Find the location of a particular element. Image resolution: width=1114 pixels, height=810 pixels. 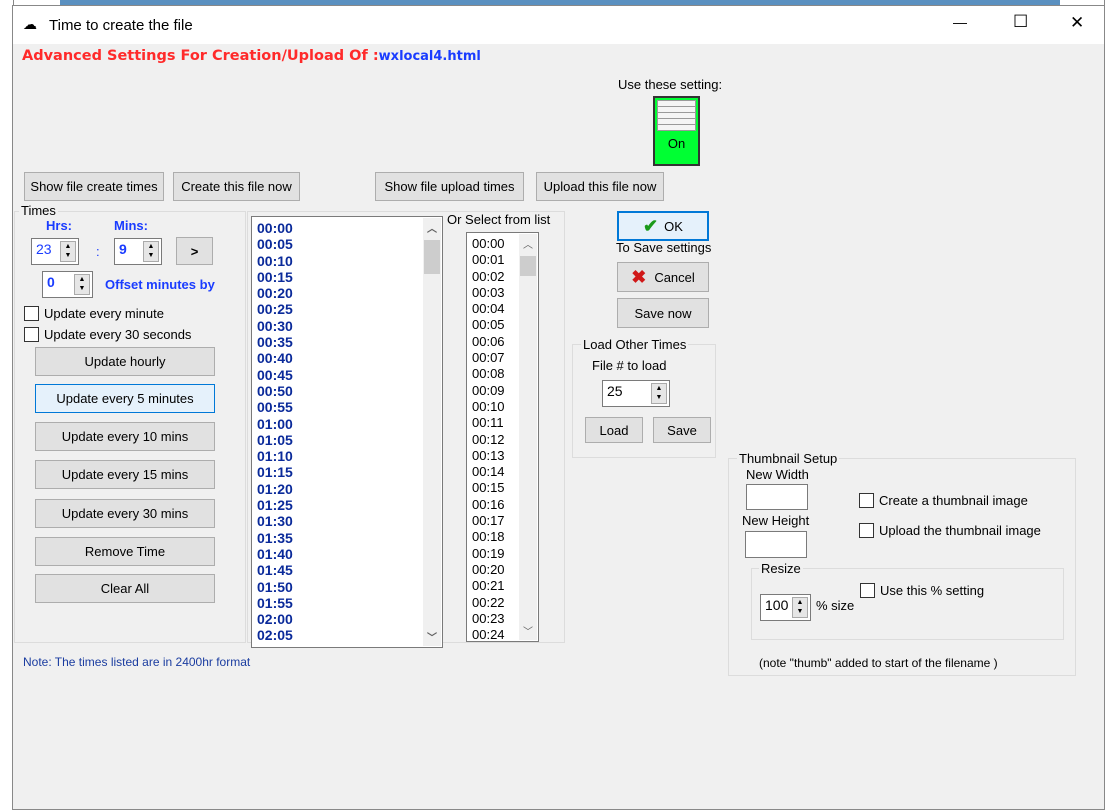

list-item: 01:30 is located at coordinates (349, 521).